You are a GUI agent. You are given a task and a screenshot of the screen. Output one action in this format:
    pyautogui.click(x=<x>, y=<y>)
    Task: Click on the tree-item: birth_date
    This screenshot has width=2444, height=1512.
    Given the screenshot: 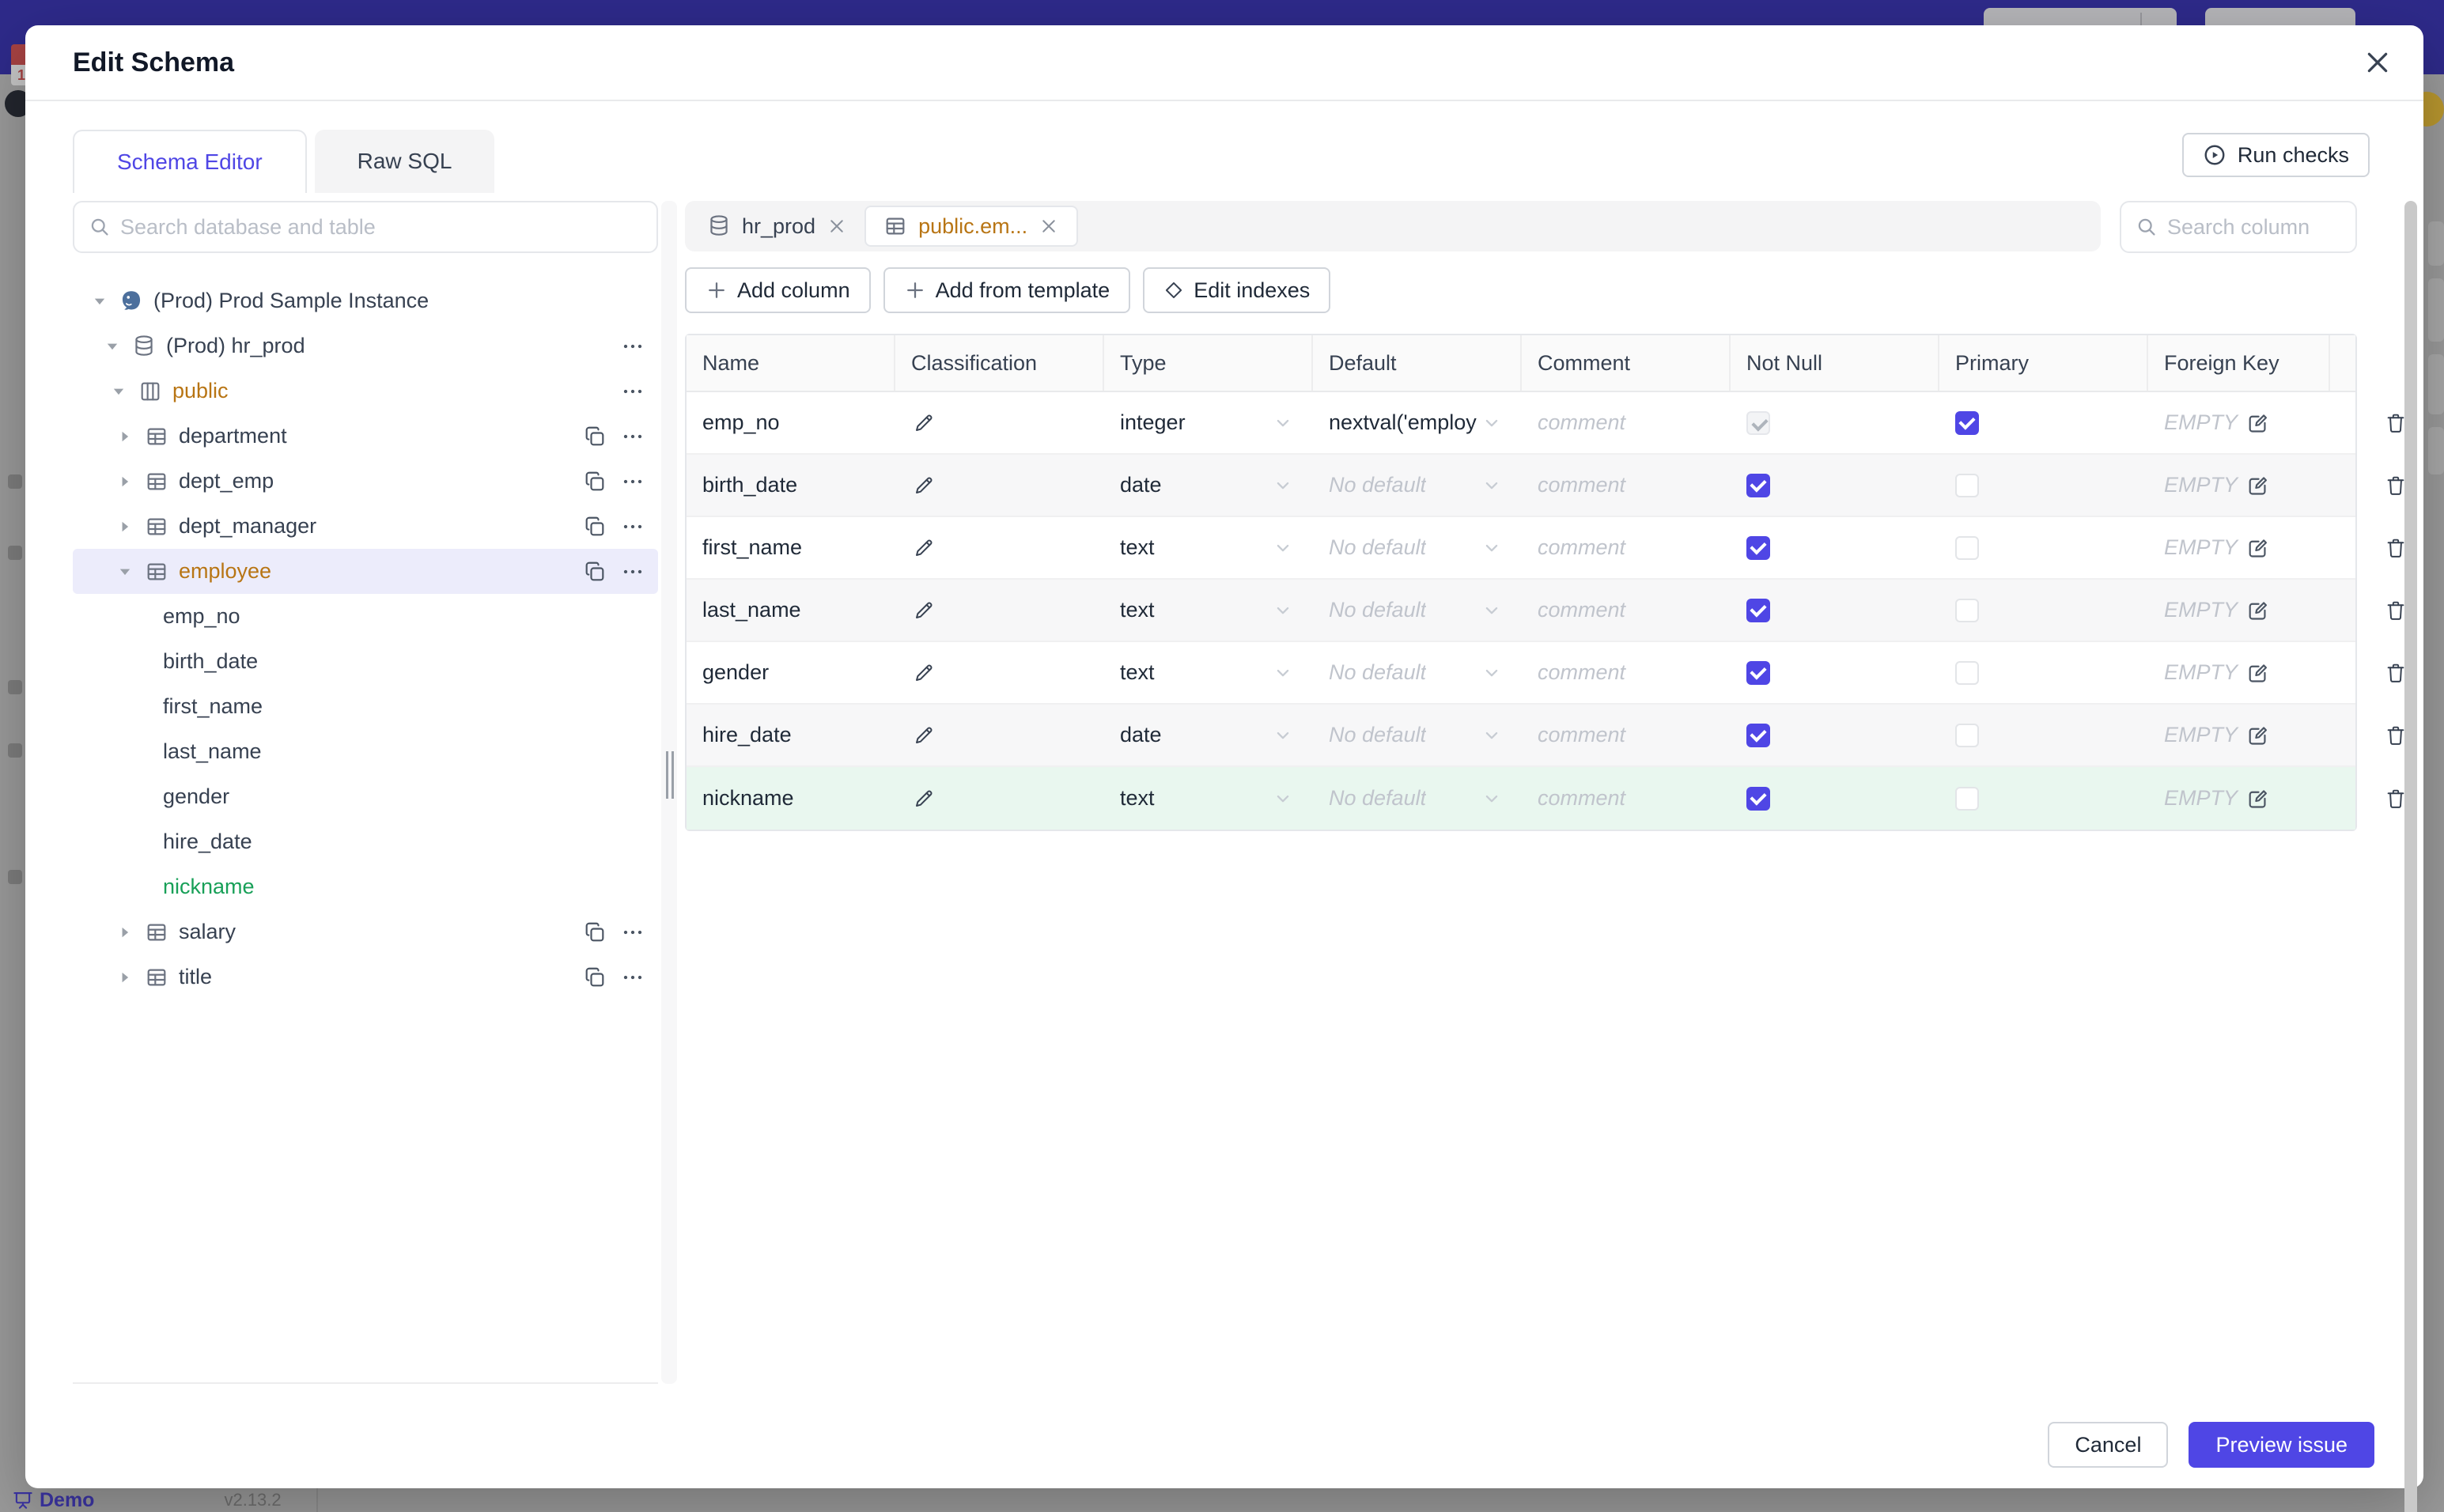 What is the action you would take?
    pyautogui.click(x=365, y=662)
    